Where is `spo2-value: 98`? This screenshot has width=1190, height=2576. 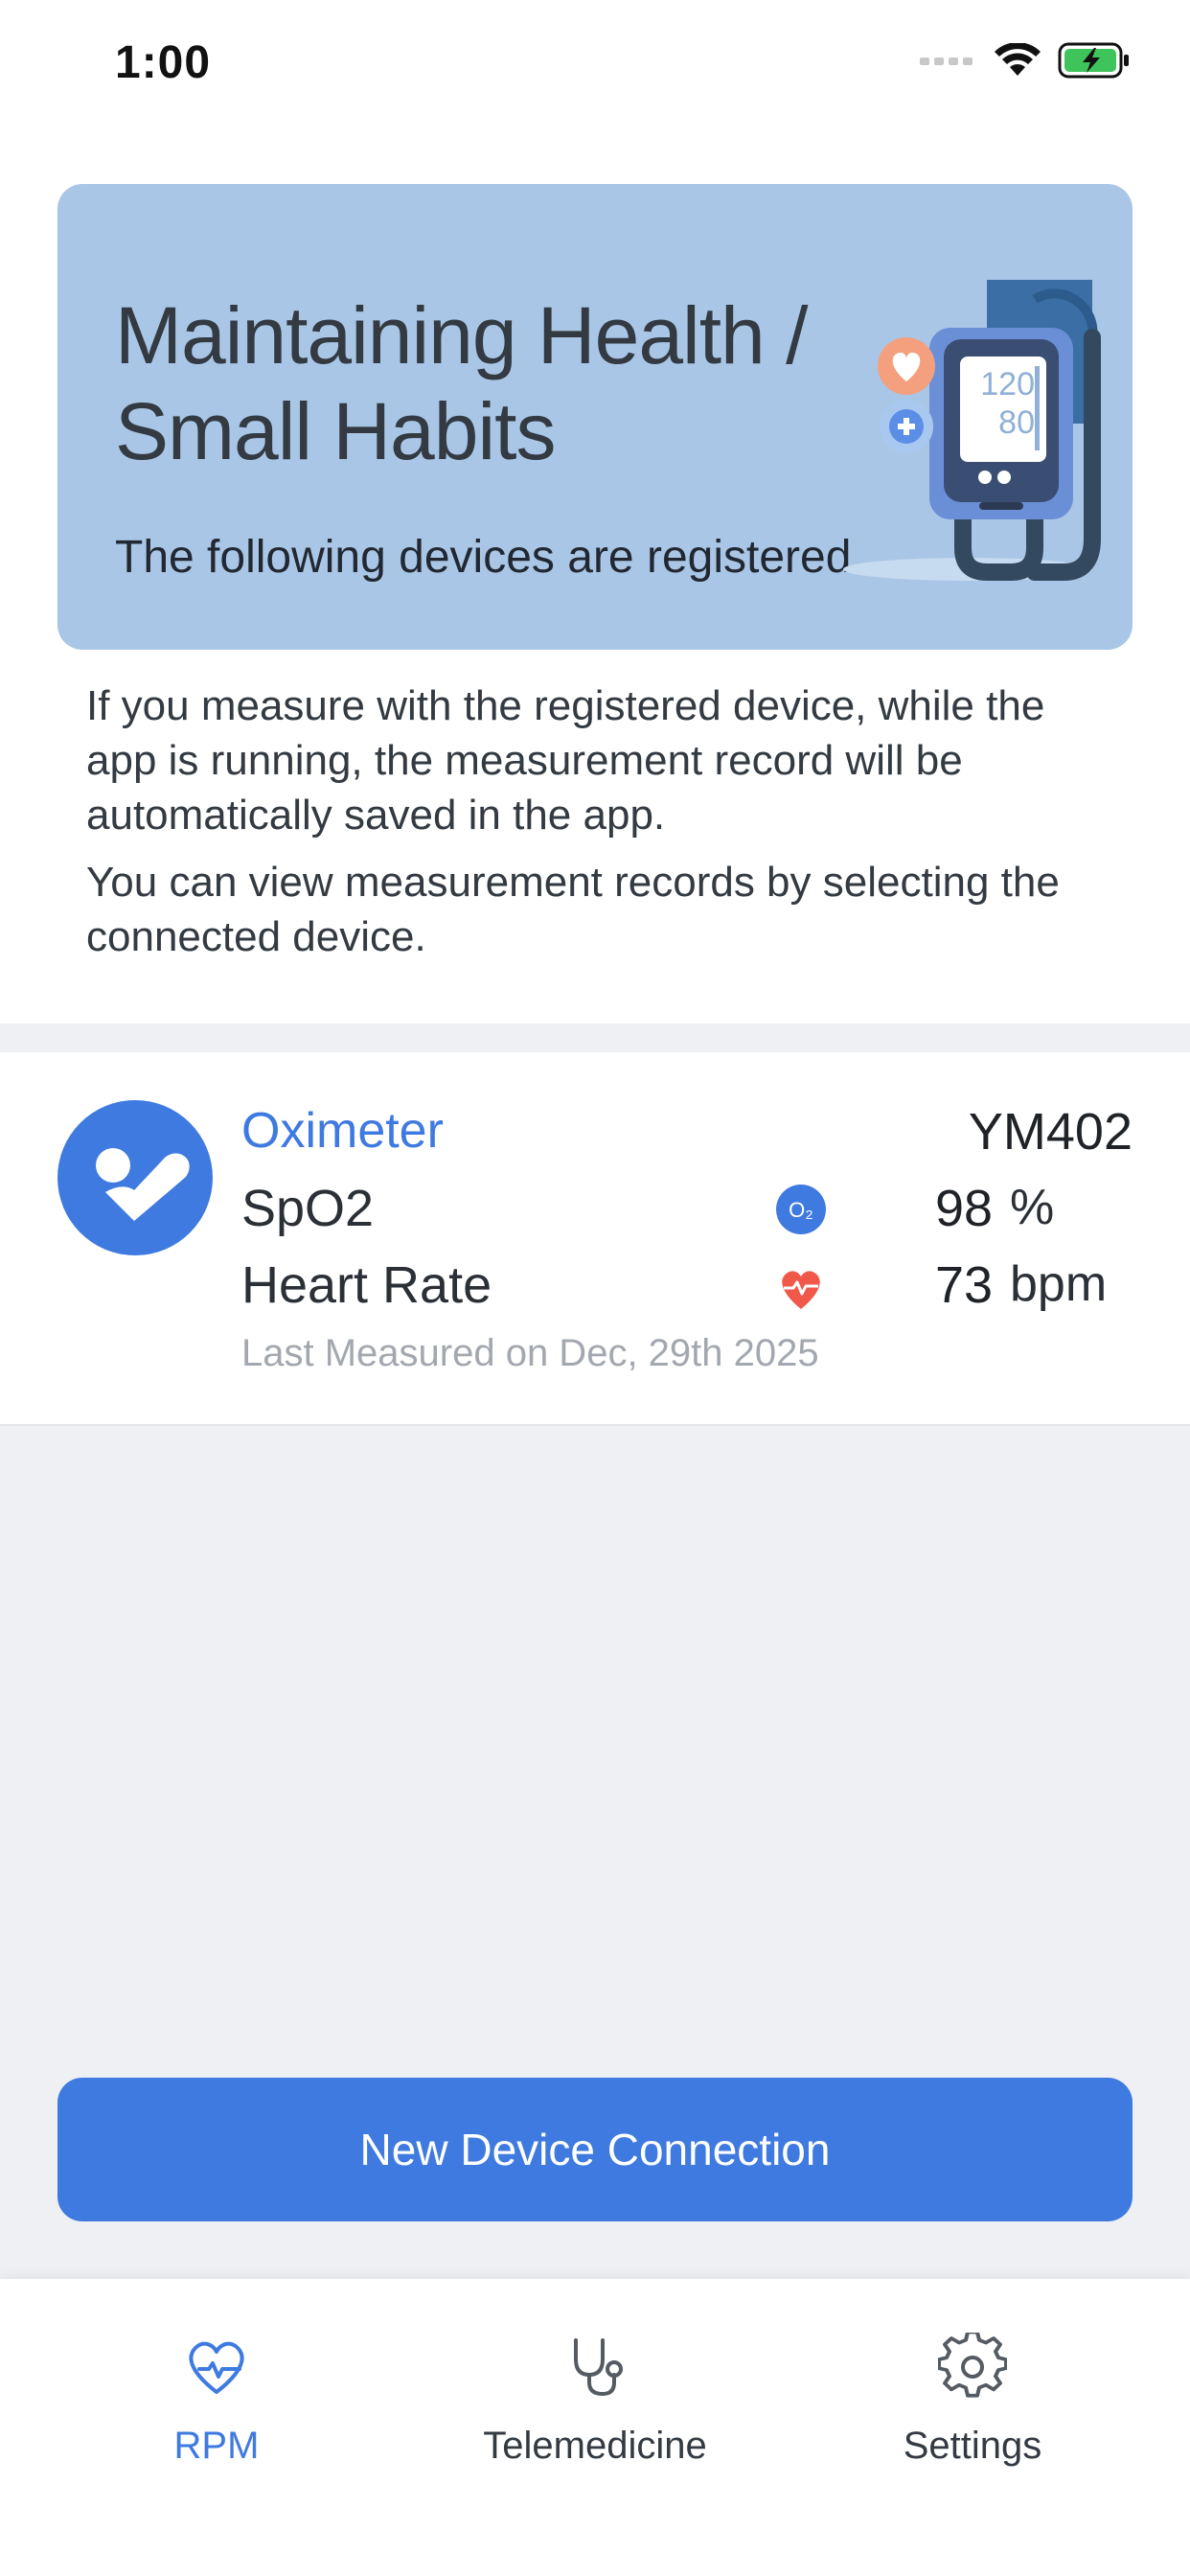
spo2-value: 98 is located at coordinates (965, 1208).